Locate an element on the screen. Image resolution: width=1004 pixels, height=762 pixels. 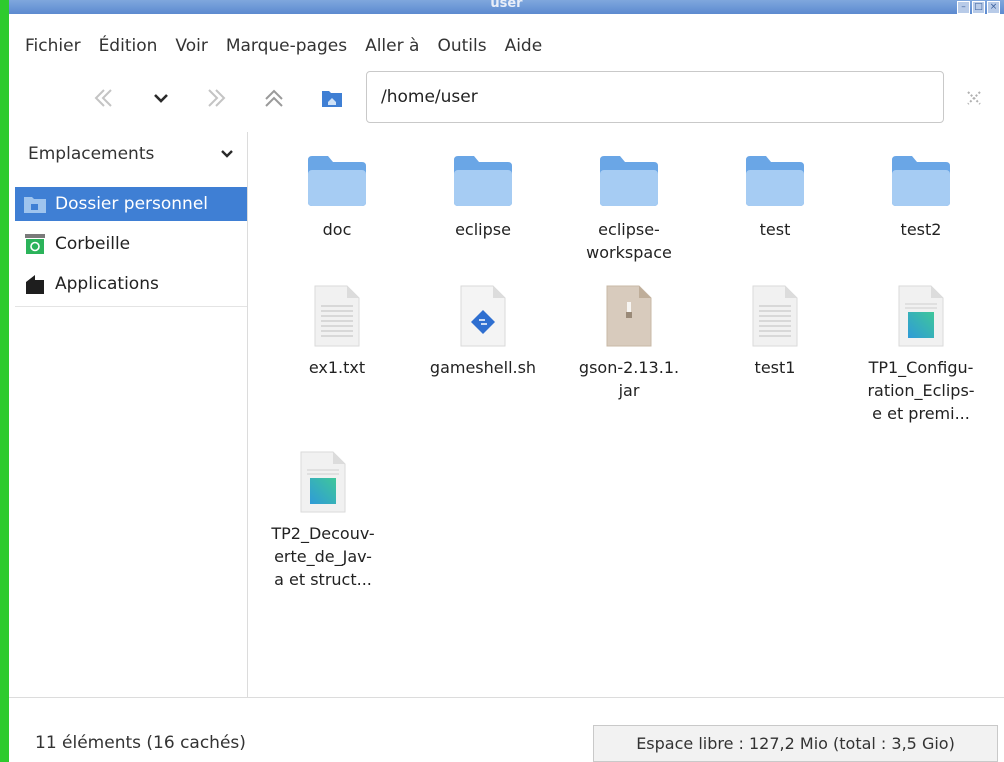
menu-voir: Voir is located at coordinates (191, 46).